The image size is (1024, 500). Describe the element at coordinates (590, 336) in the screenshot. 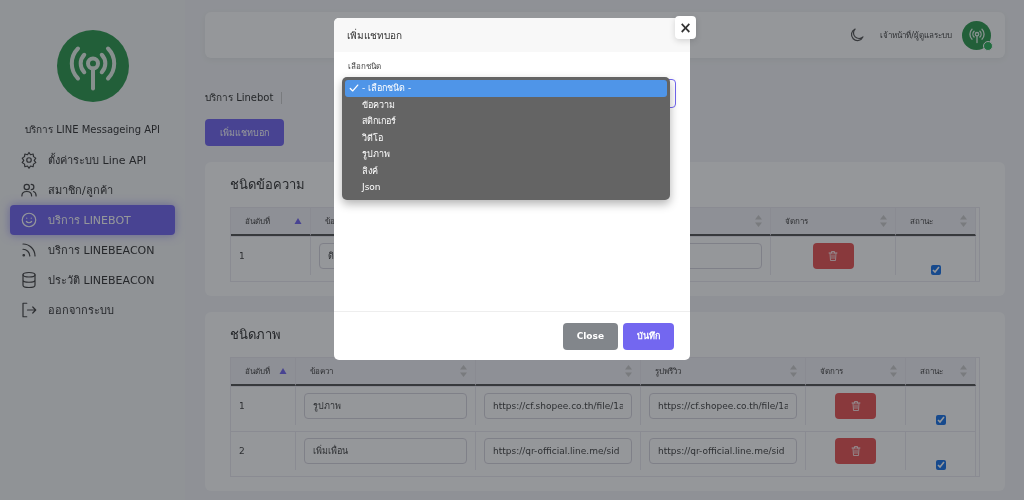

I see `close-button: Close` at that location.